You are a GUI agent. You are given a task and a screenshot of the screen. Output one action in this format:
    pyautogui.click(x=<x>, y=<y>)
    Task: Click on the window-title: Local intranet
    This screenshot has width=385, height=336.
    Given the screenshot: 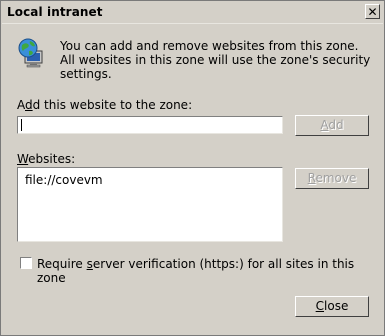 What is the action you would take?
    pyautogui.click(x=55, y=12)
    